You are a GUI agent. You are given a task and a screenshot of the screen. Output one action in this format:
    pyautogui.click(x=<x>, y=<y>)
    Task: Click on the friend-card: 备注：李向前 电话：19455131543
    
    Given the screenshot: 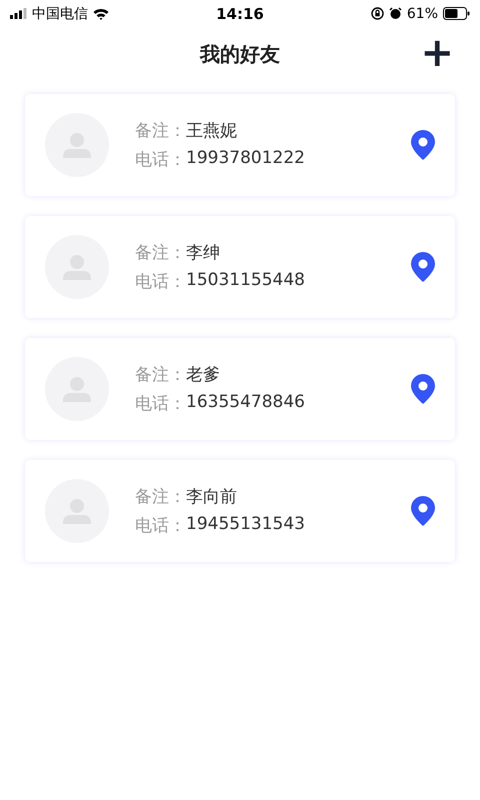 What is the action you would take?
    pyautogui.click(x=240, y=511)
    